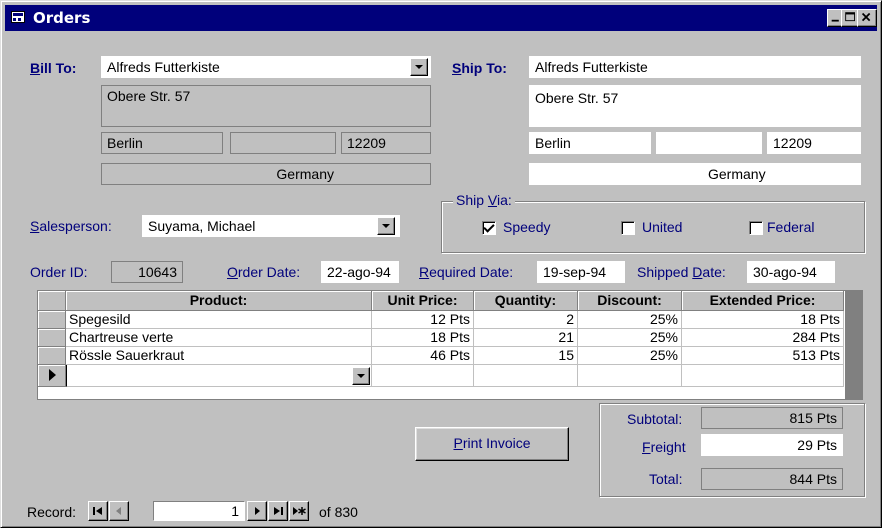 The width and height of the screenshot is (882, 528). What do you see at coordinates (763, 338) in the screenshot?
I see `table-row-extended-price: 284 Pts` at bounding box center [763, 338].